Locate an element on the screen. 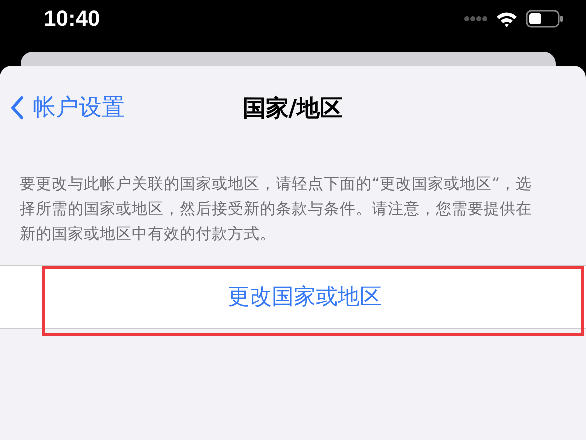 This screenshot has width=586, height=440. battery-icon is located at coordinates (545, 19).